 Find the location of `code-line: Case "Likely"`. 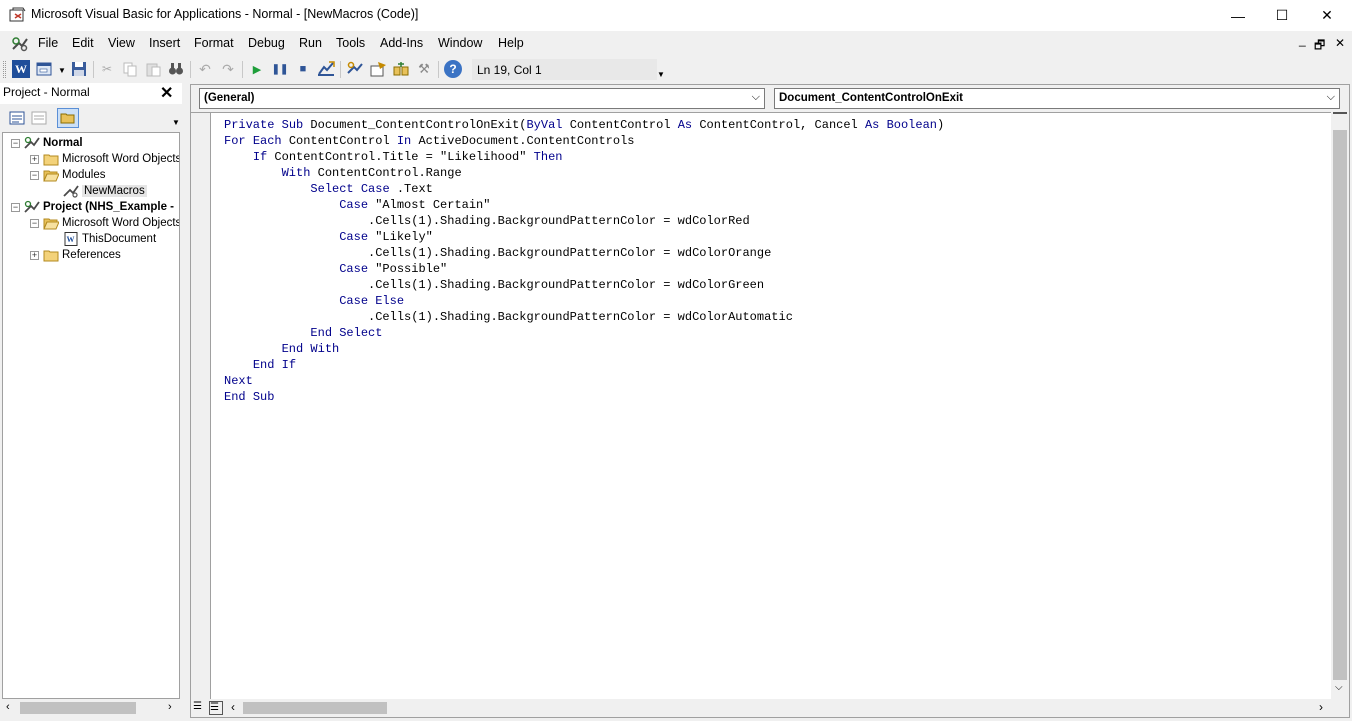

code-line: Case "Likely" is located at coordinates (584, 237).